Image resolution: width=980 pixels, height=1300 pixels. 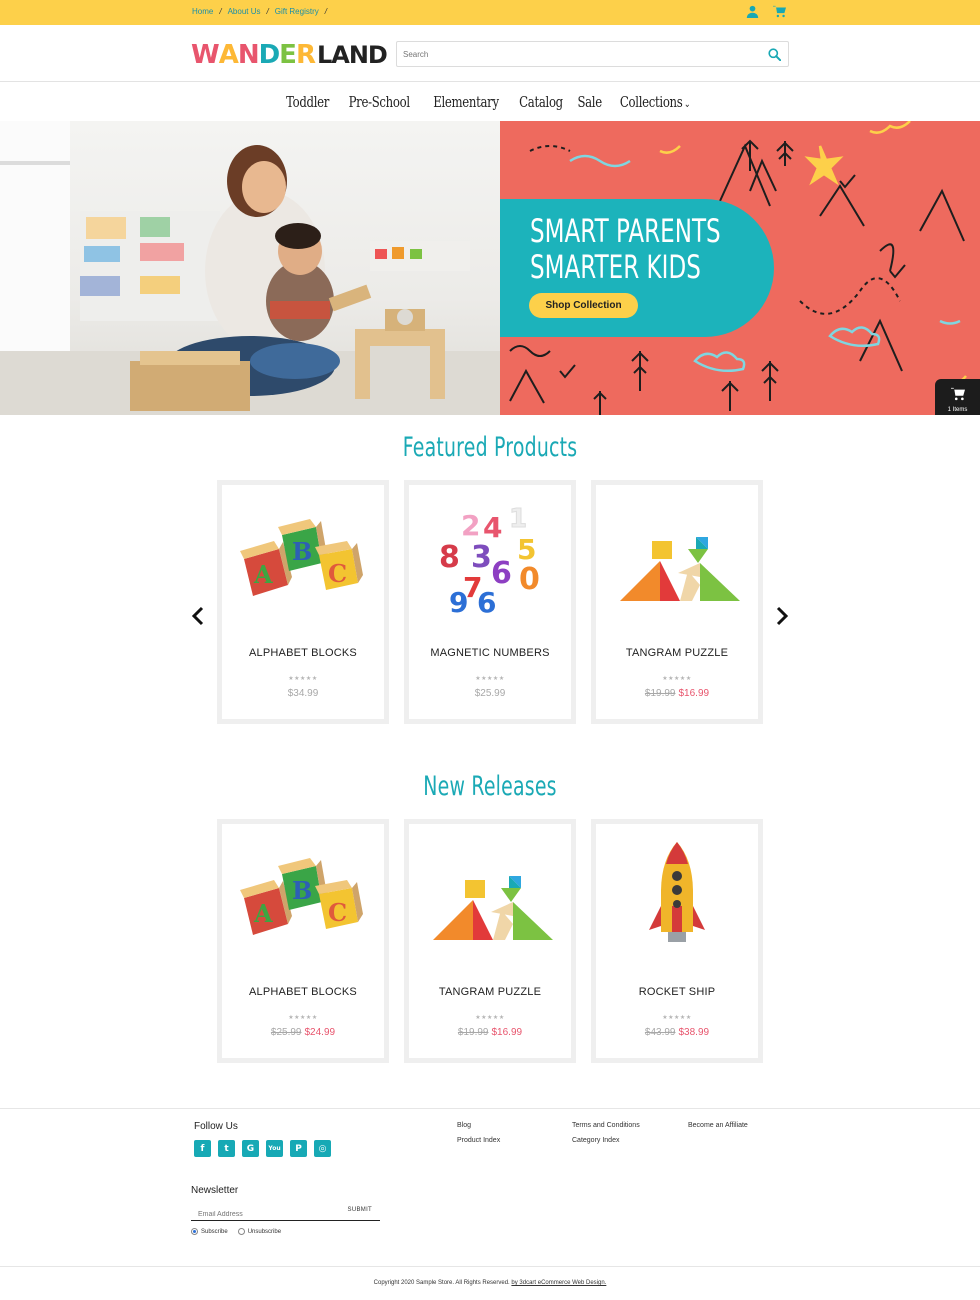 I want to click on product-name: MAGNETIC NUMBERS, so click(x=490, y=653).